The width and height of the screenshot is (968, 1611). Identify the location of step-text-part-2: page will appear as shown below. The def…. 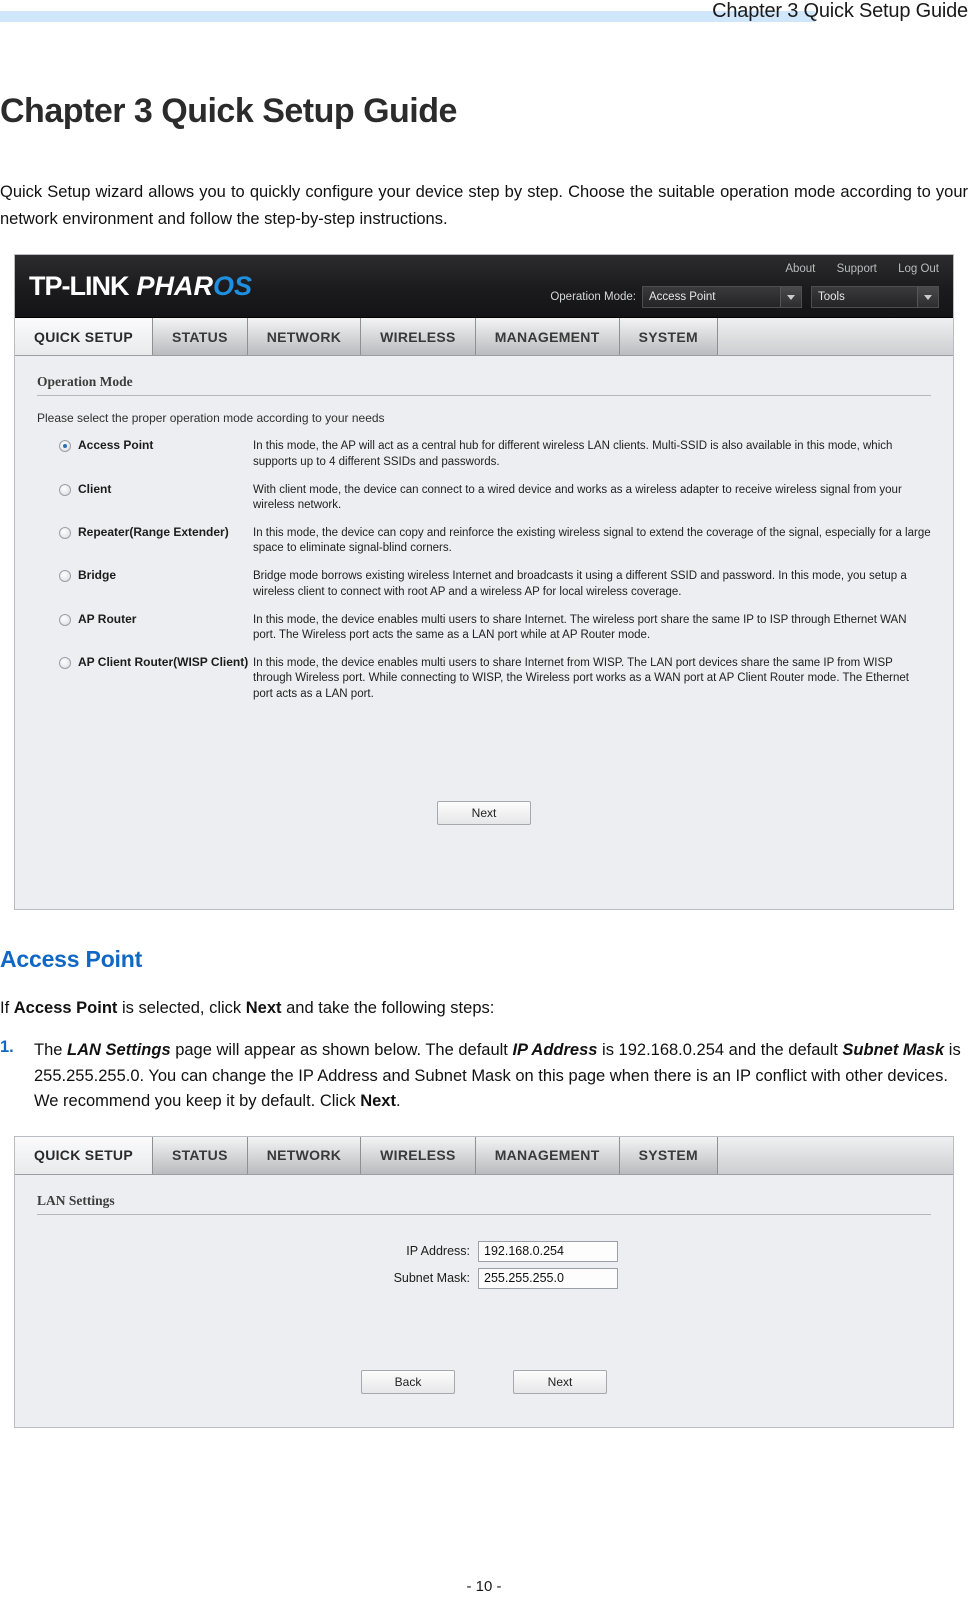
(341, 1050).